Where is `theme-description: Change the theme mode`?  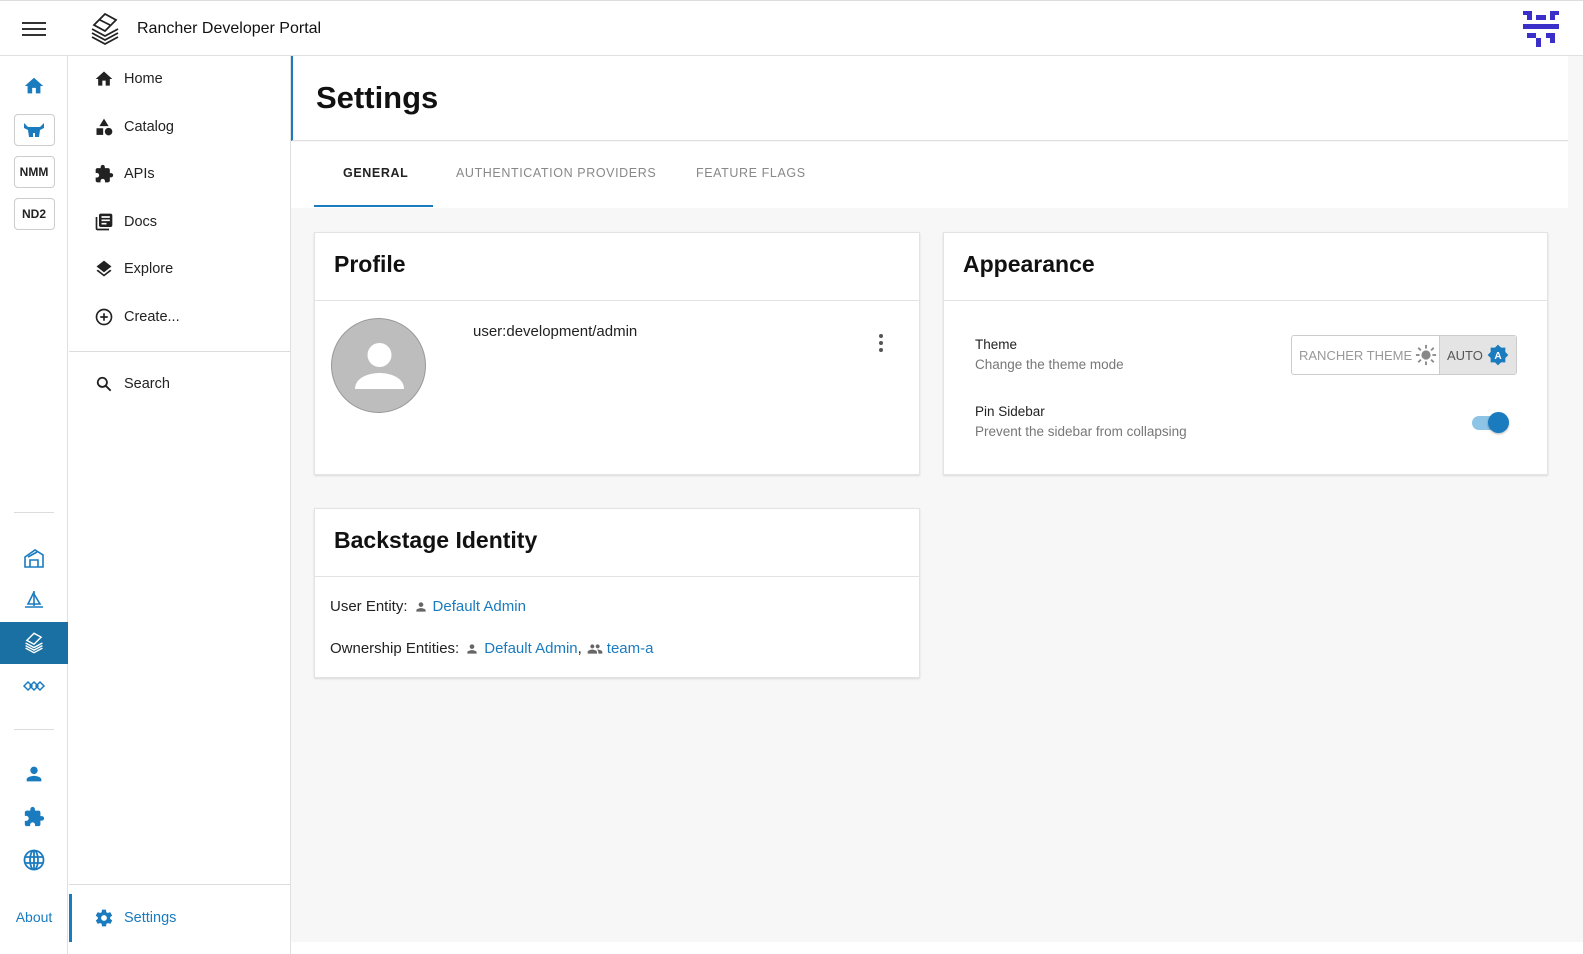 theme-description: Change the theme mode is located at coordinates (1049, 364).